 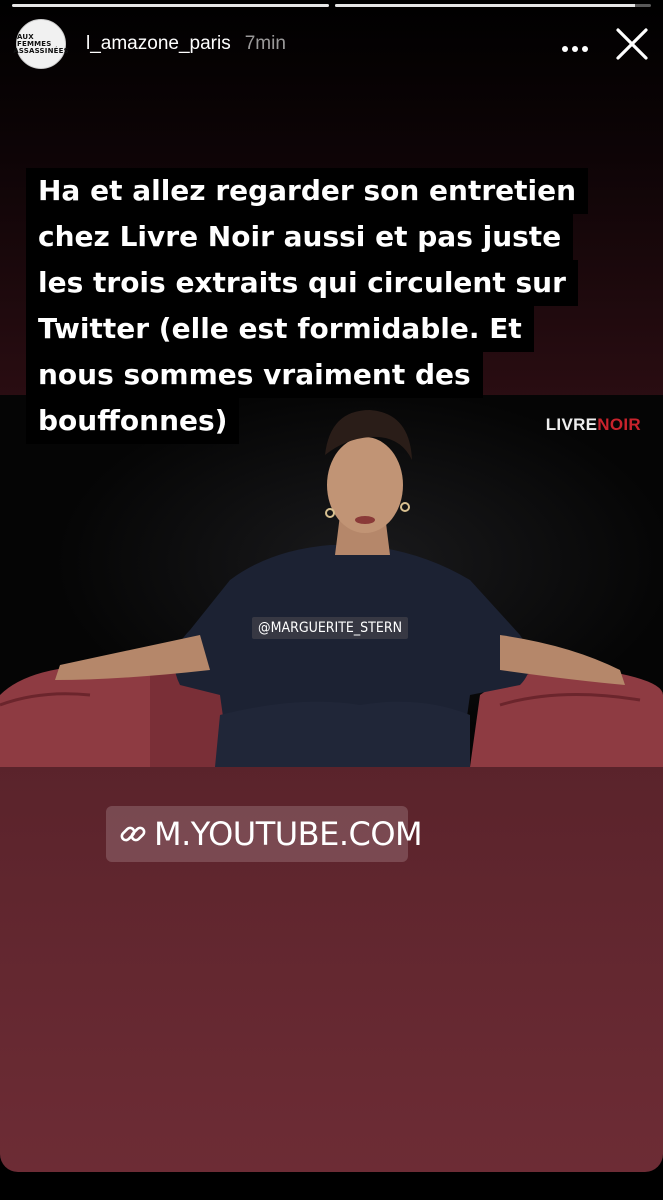 I want to click on mention-tag-text: @MARGUERITE_STERN, so click(x=330, y=628).